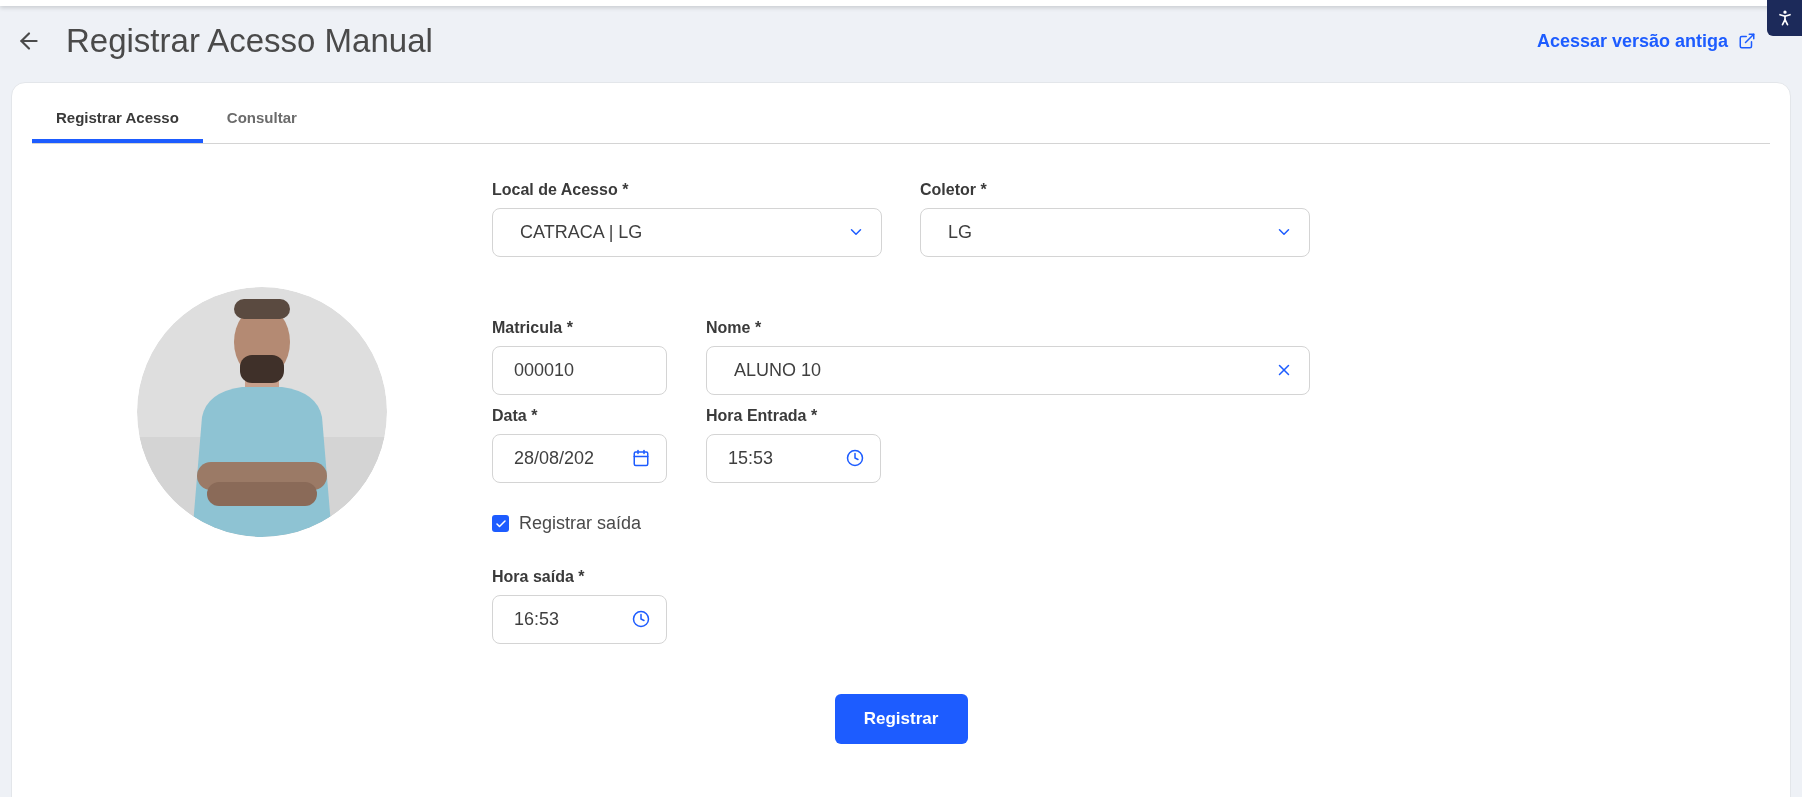  What do you see at coordinates (901, 718) in the screenshot?
I see `register-button: Registrar` at bounding box center [901, 718].